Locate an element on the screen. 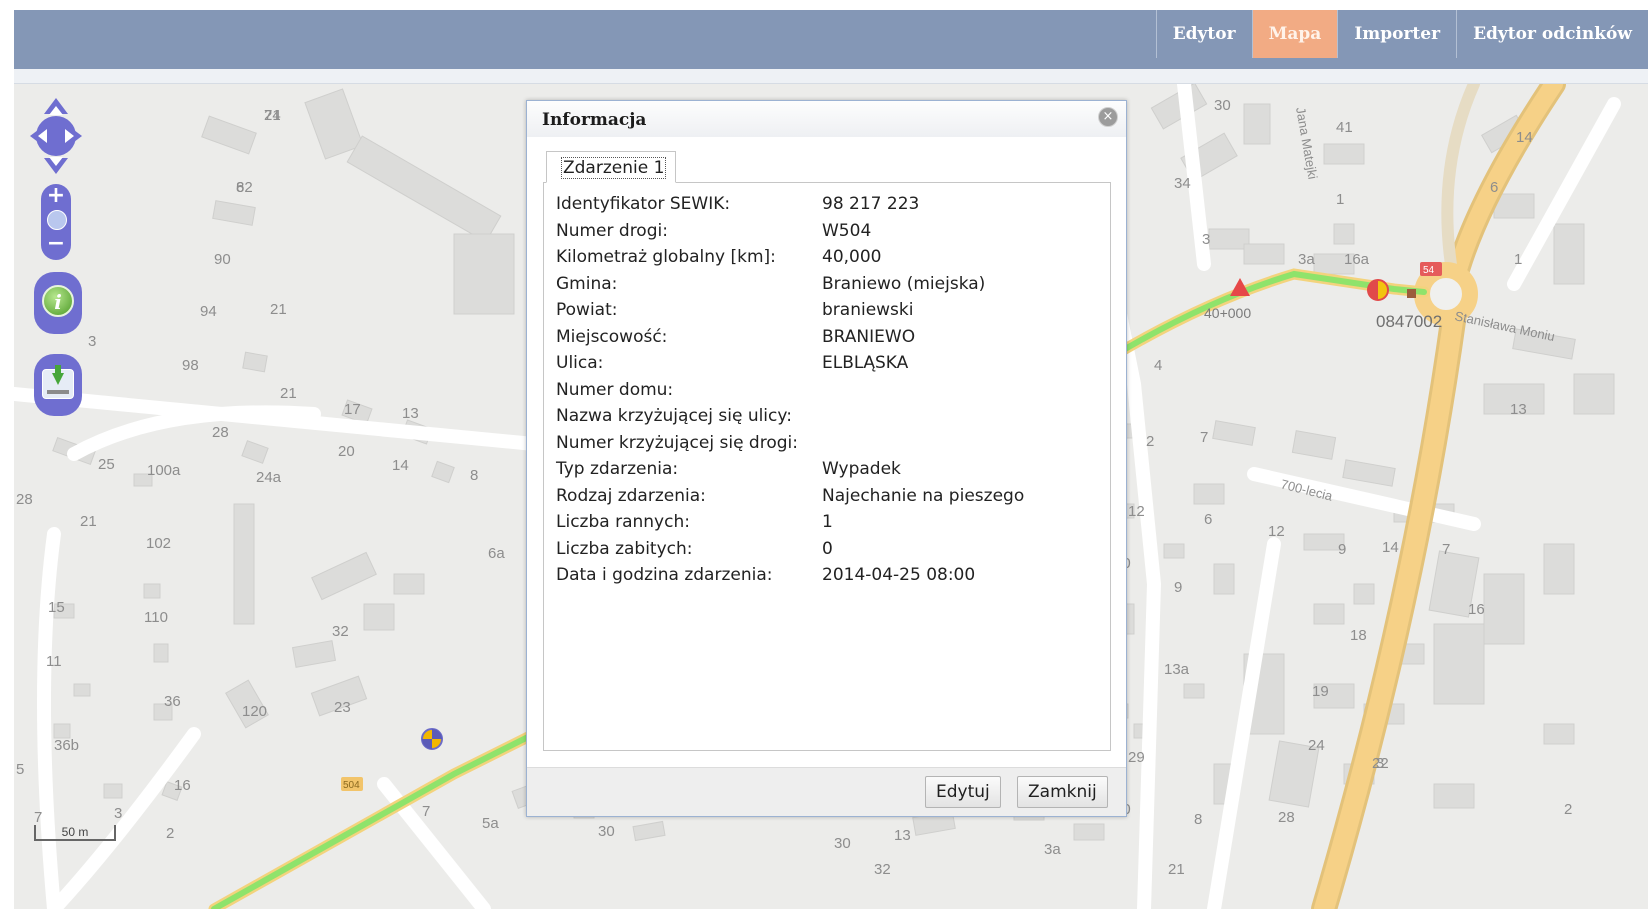 The width and height of the screenshot is (1648, 909). tab-label: Zdarzenie 1 is located at coordinates (614, 168).